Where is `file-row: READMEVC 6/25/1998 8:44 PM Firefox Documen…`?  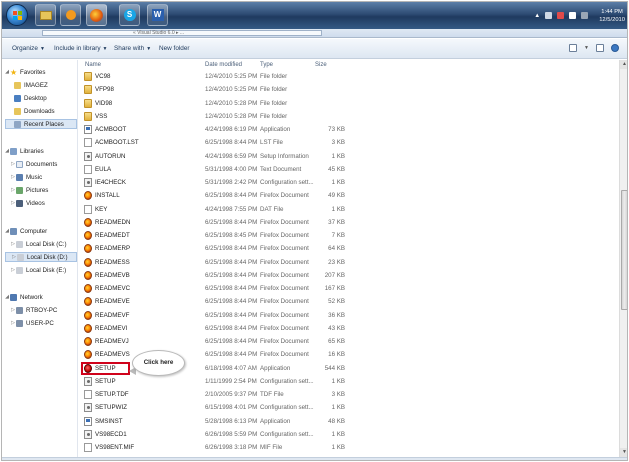
file-row: READMEVC 6/25/1998 8:44 PM Firefox Documen… is located at coordinates (349, 288).